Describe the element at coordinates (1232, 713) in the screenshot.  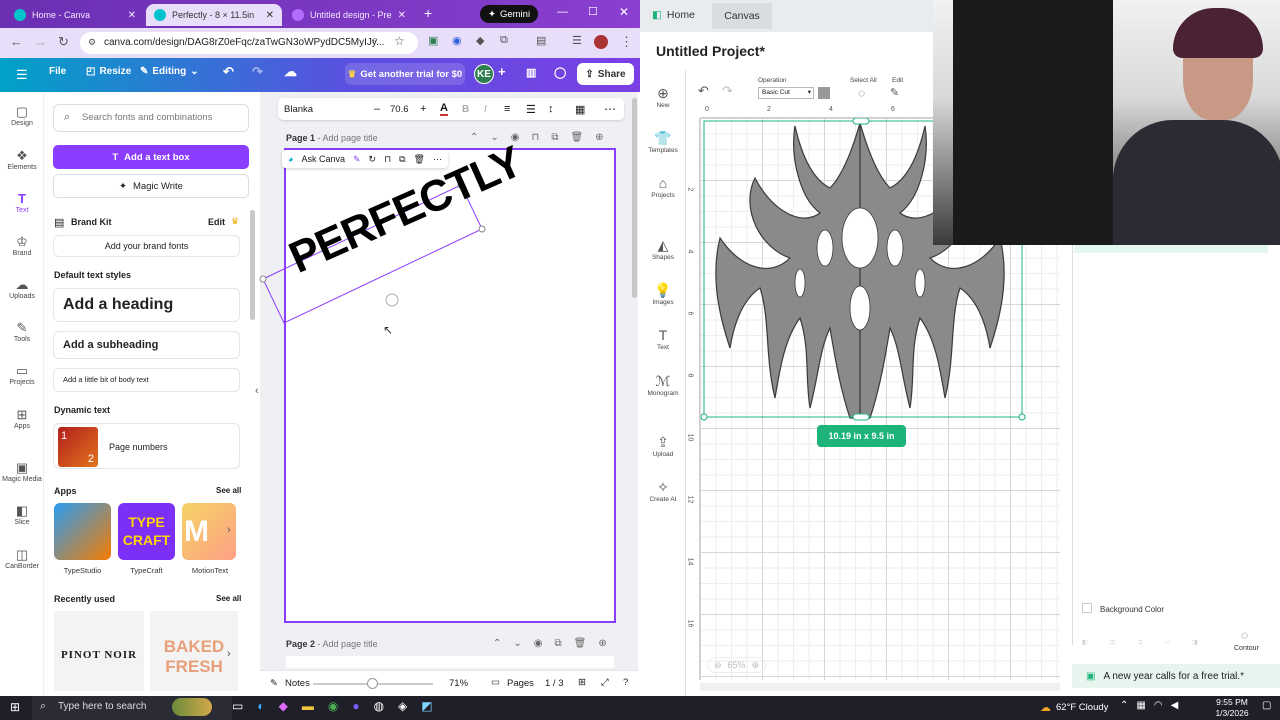
I see `clock-date: 1/3/2026` at that location.